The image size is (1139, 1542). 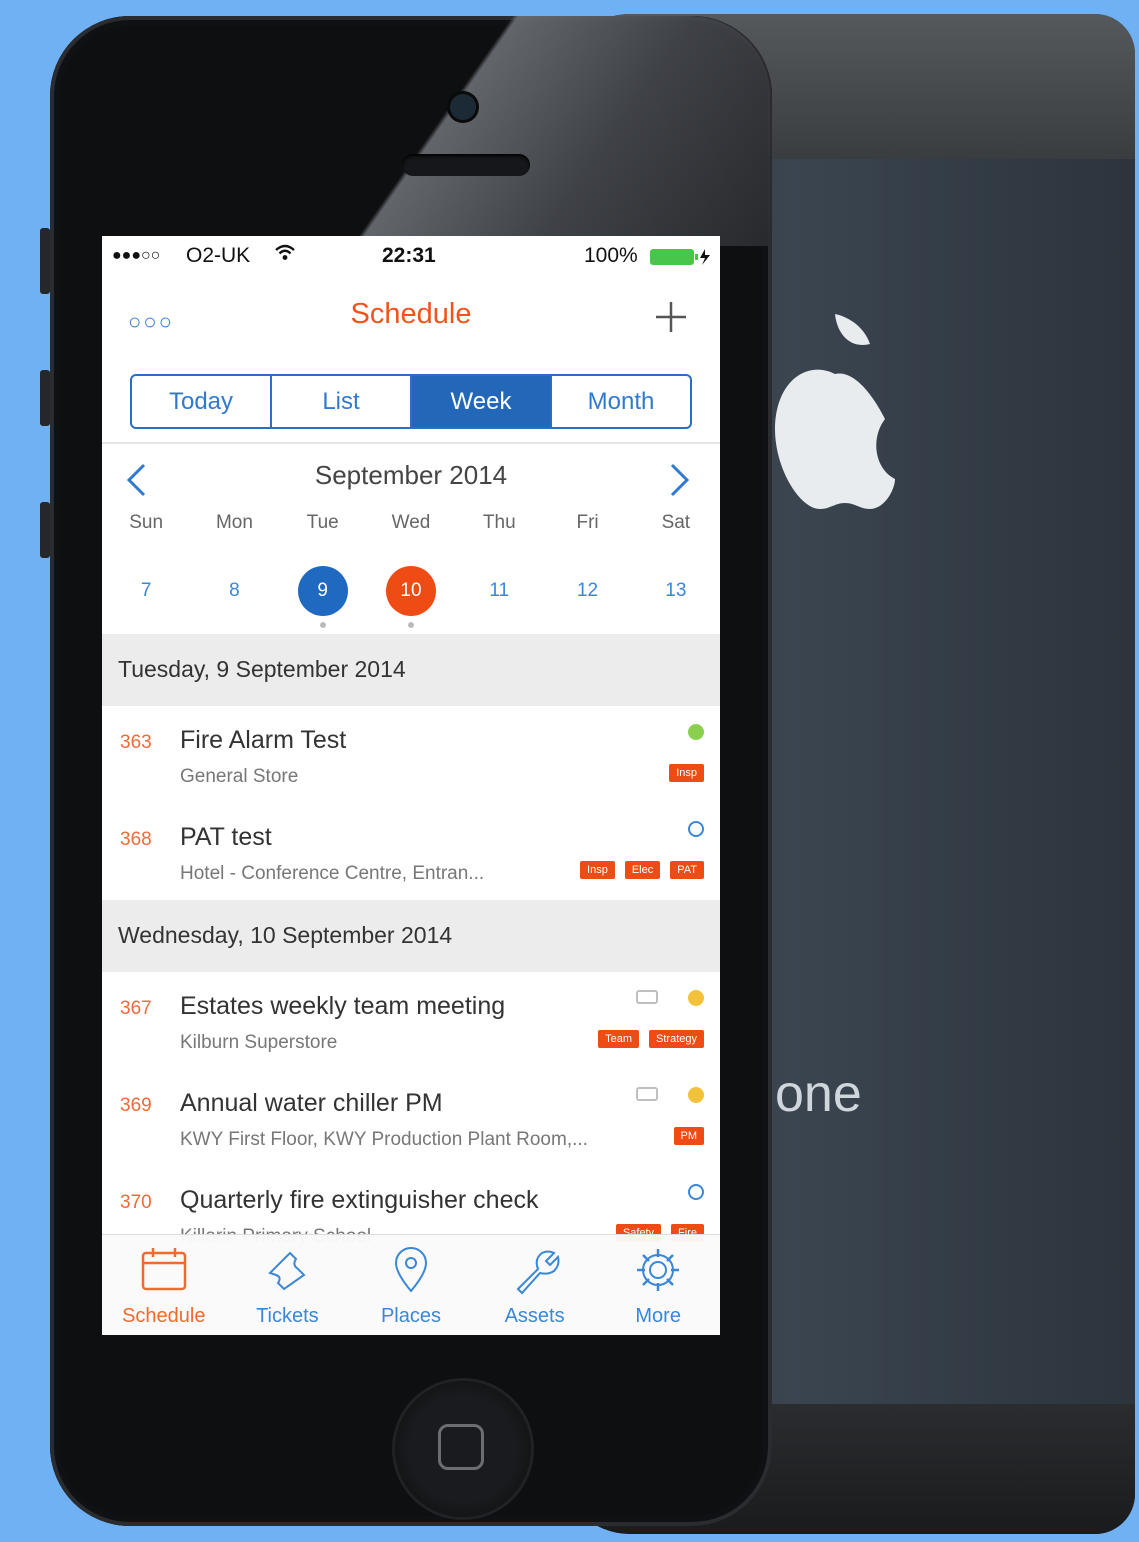 I want to click on front-camera, so click(x=463, y=107).